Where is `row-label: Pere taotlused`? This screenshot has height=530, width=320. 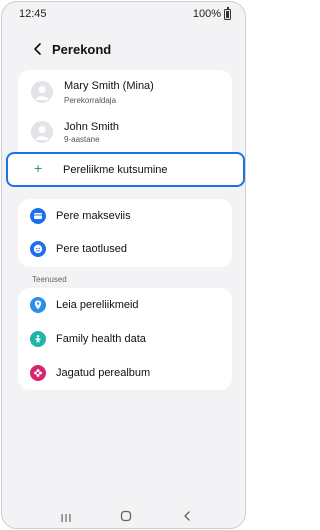 row-label: Pere taotlused is located at coordinates (91, 249).